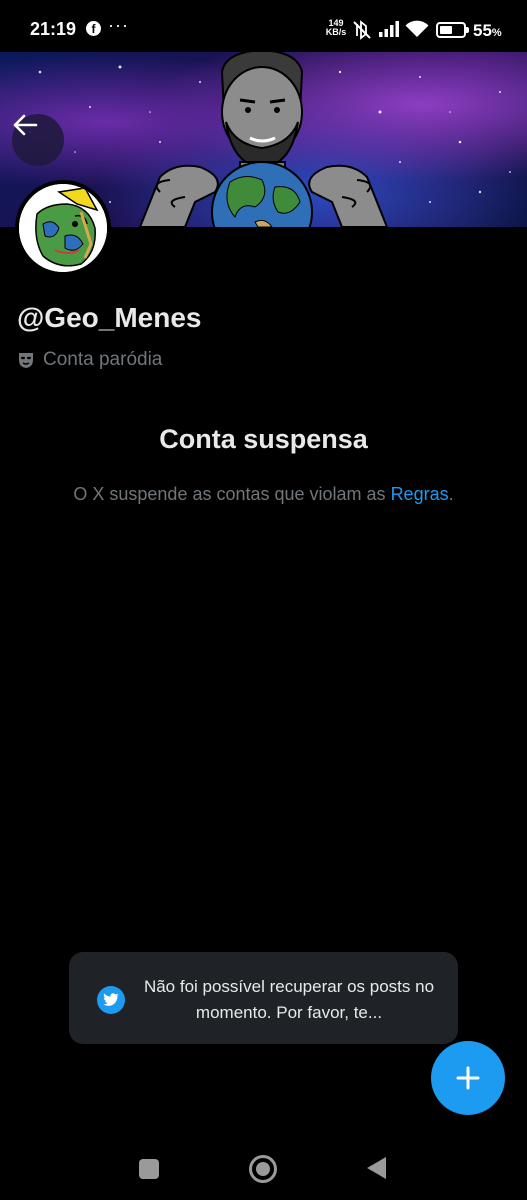 This screenshot has width=527, height=1200. I want to click on system-back-button, so click(376, 1168).